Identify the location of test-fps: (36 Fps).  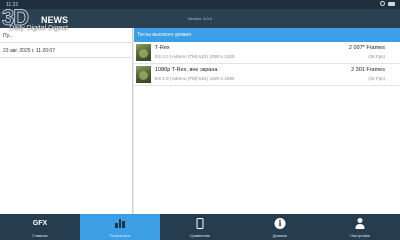
(376, 56).